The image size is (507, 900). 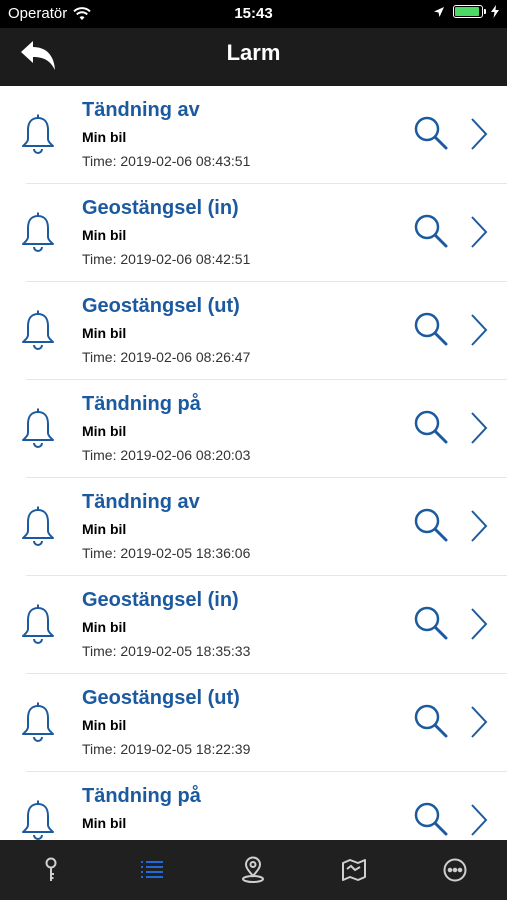 I want to click on tab-key, so click(x=50, y=870).